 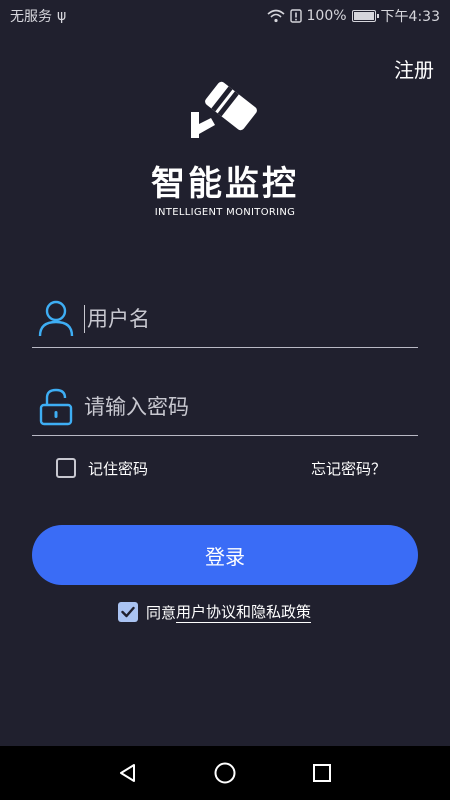 I want to click on back-triangle-icon, so click(x=128, y=773).